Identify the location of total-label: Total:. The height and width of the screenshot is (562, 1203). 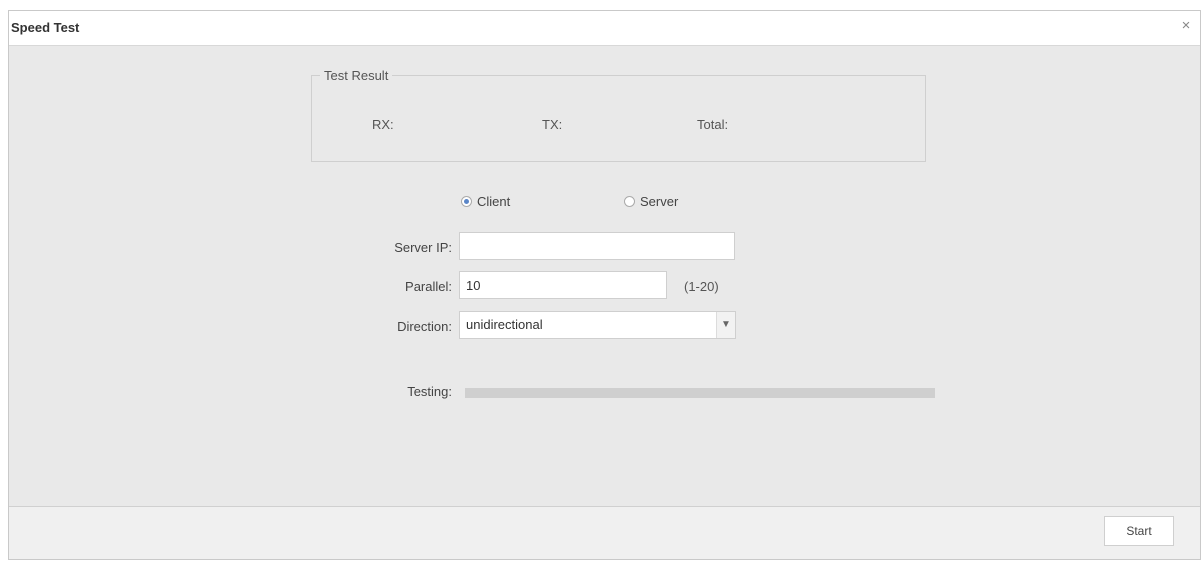
(713, 124).